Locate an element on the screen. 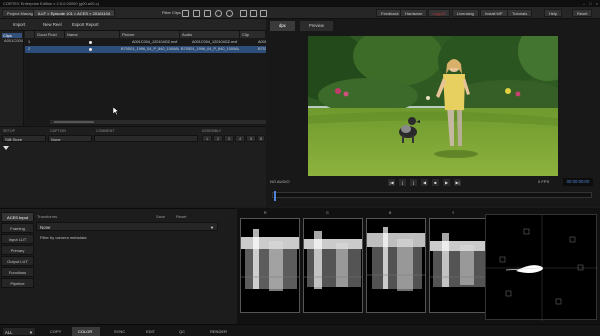  timeline-scrubber is located at coordinates (432, 196).